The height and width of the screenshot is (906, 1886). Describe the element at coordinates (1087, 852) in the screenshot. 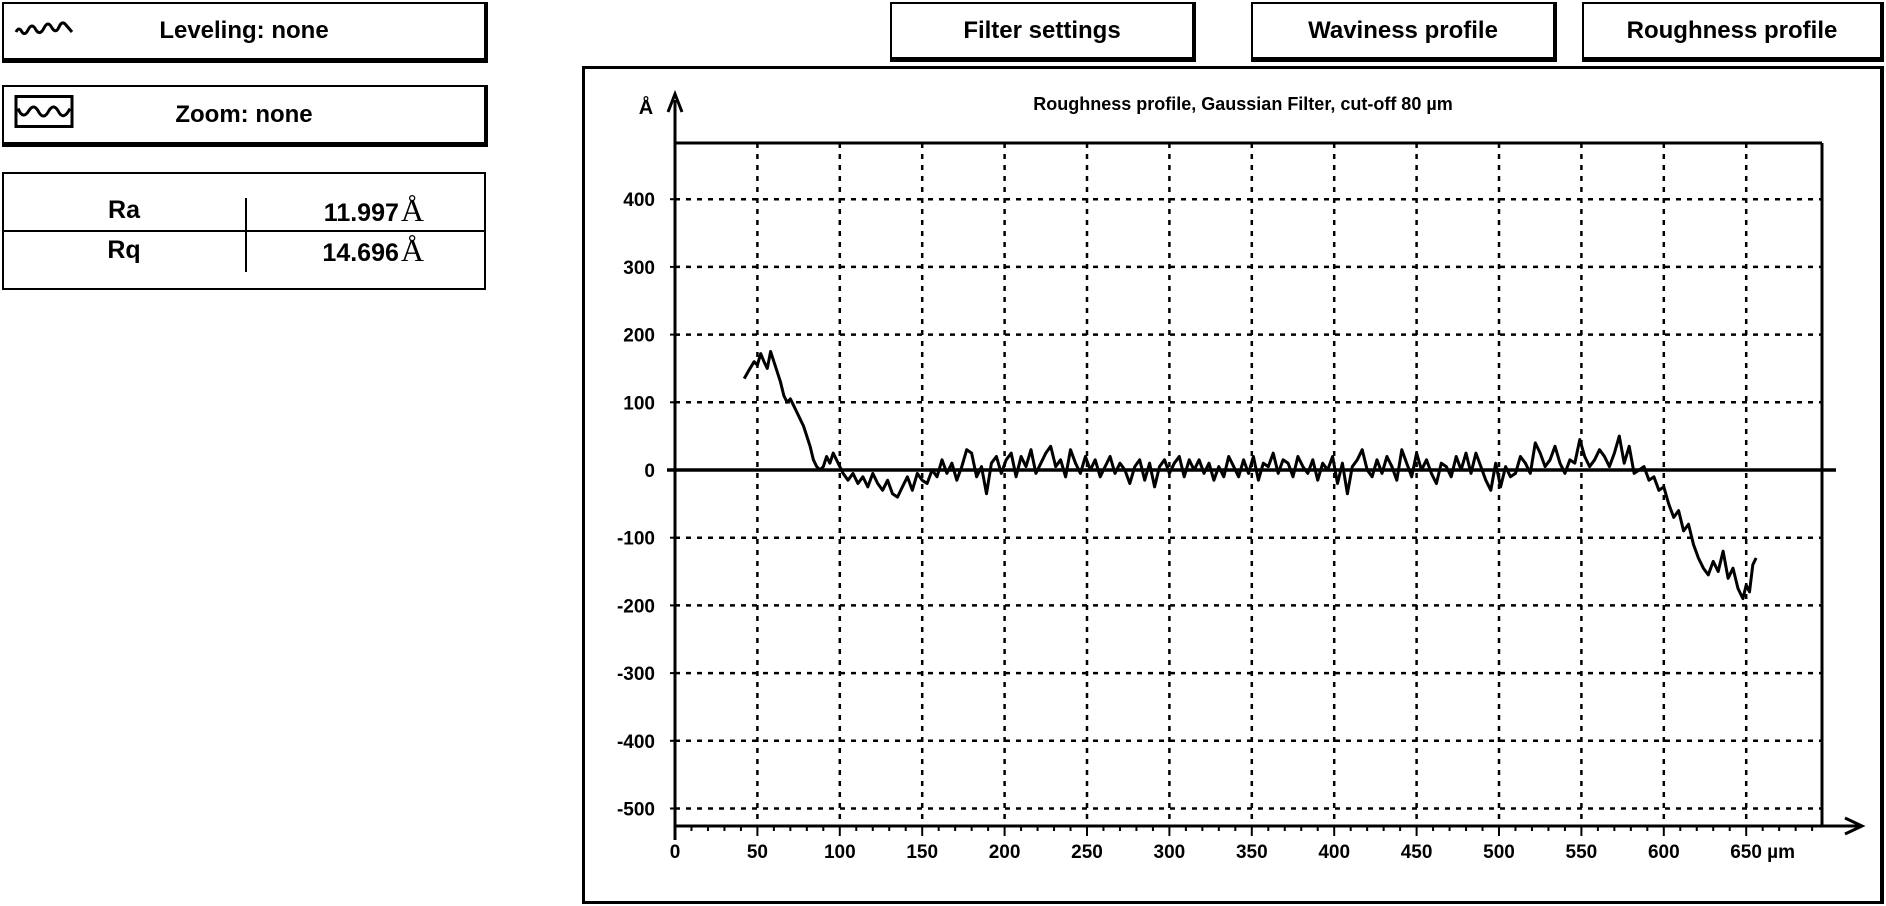

I see `x-tick-label: 250` at that location.